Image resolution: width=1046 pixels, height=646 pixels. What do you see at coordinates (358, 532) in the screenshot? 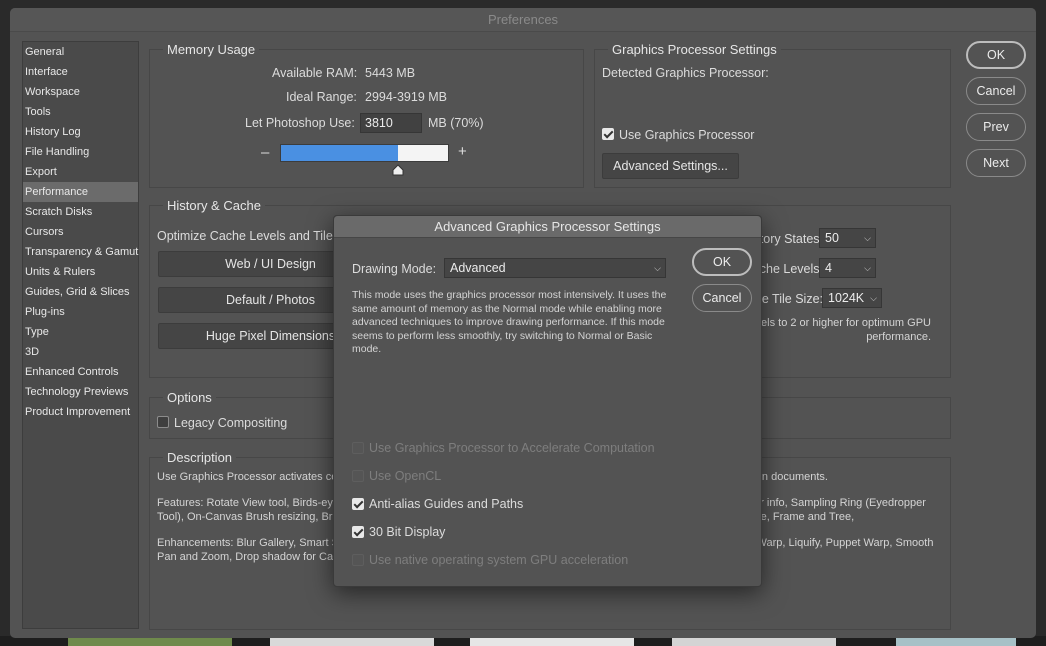
I see `thirty-bit-display-checkbox` at bounding box center [358, 532].